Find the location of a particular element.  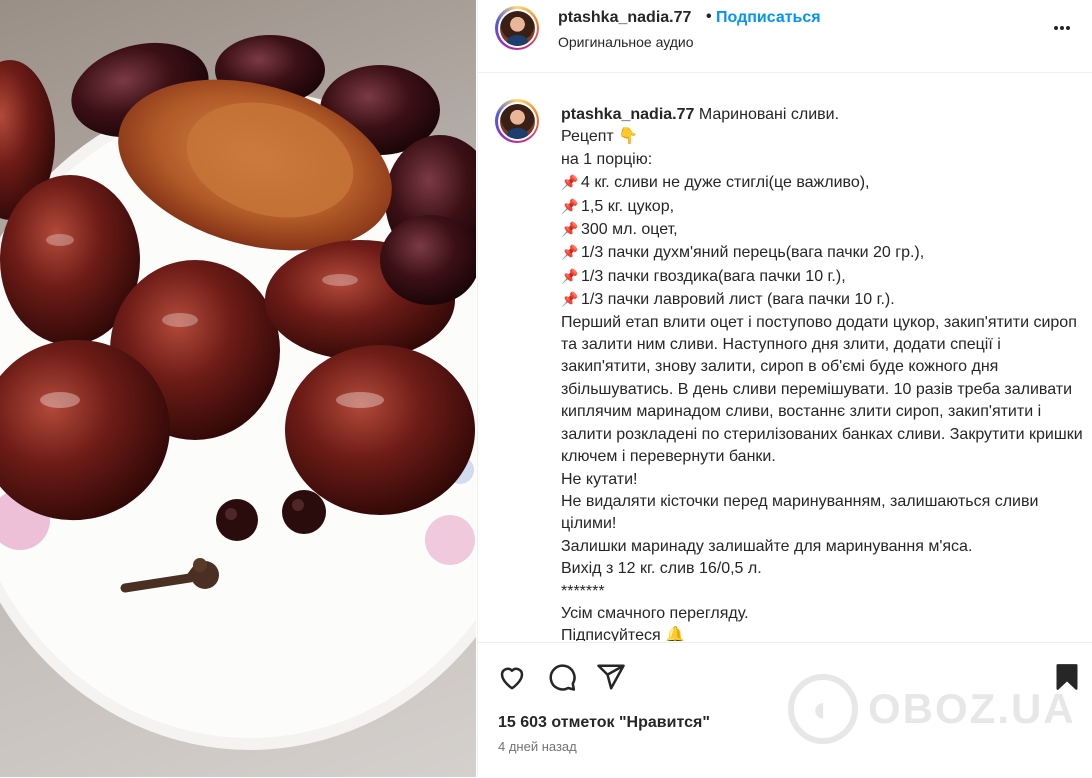

portion-text: на 1 порцію: is located at coordinates (607, 159).